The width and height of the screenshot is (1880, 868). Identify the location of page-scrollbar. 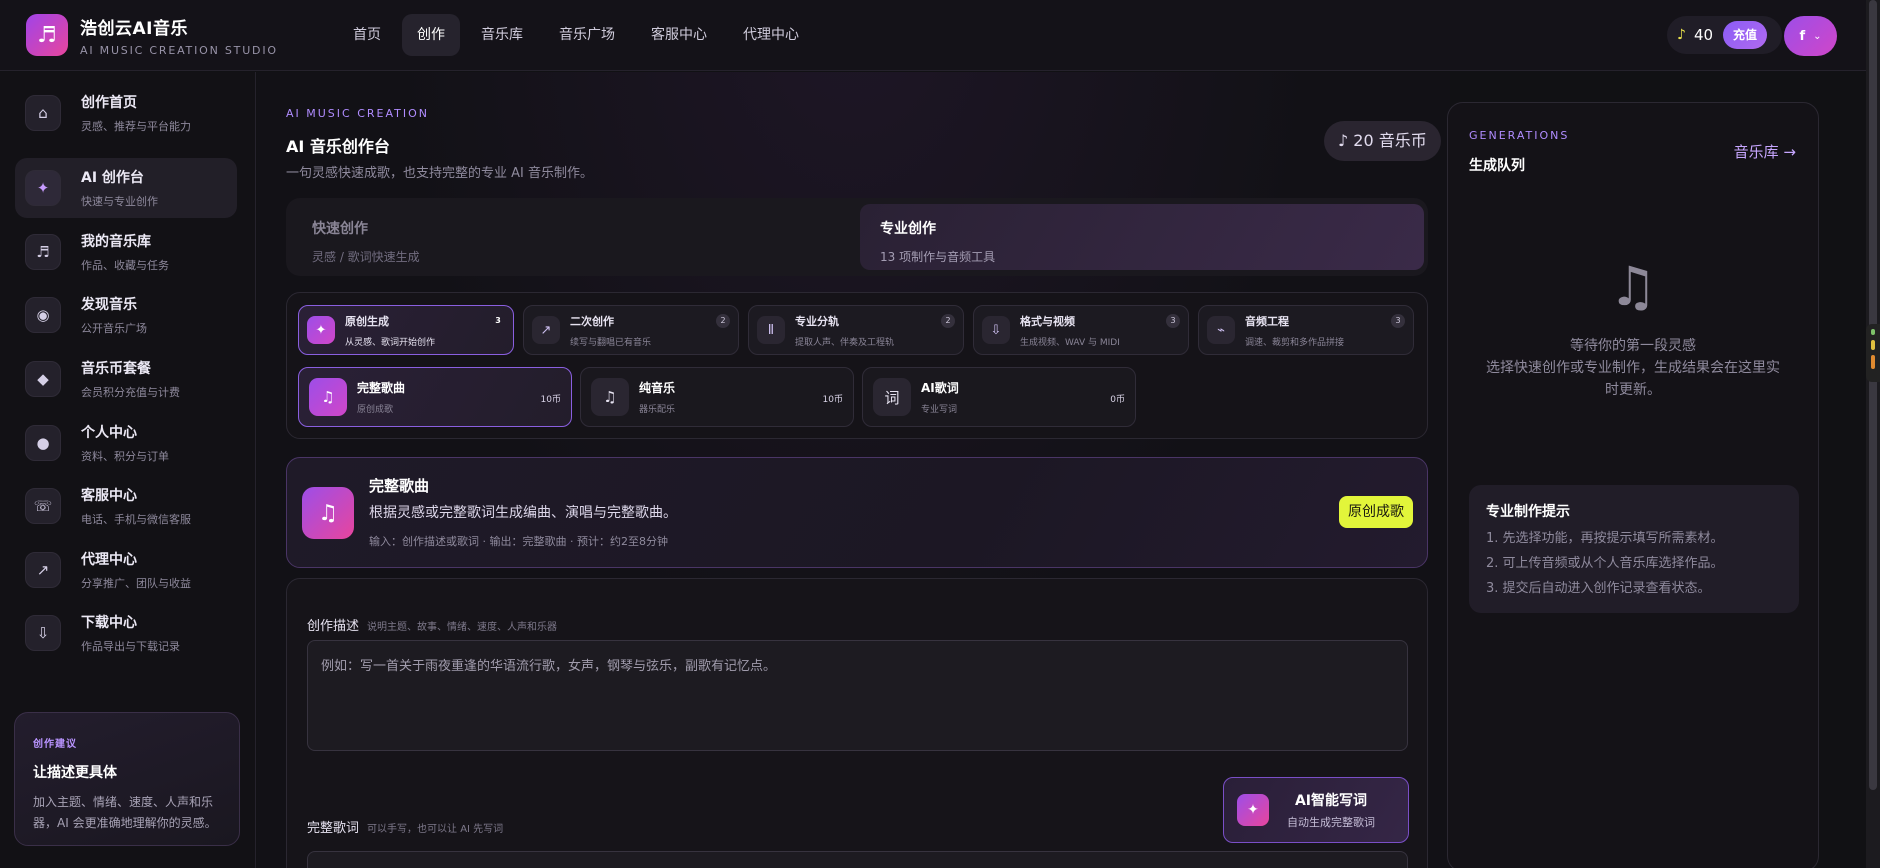
(1873, 434).